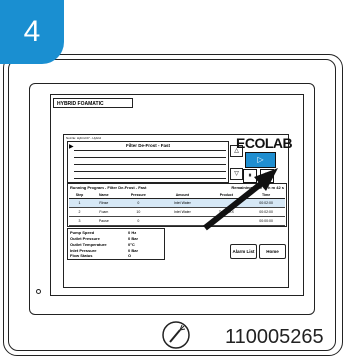 This screenshot has height=356, width=349. Describe the element at coordinates (32, 32) in the screenshot. I see `step-number-badge: 4` at that location.